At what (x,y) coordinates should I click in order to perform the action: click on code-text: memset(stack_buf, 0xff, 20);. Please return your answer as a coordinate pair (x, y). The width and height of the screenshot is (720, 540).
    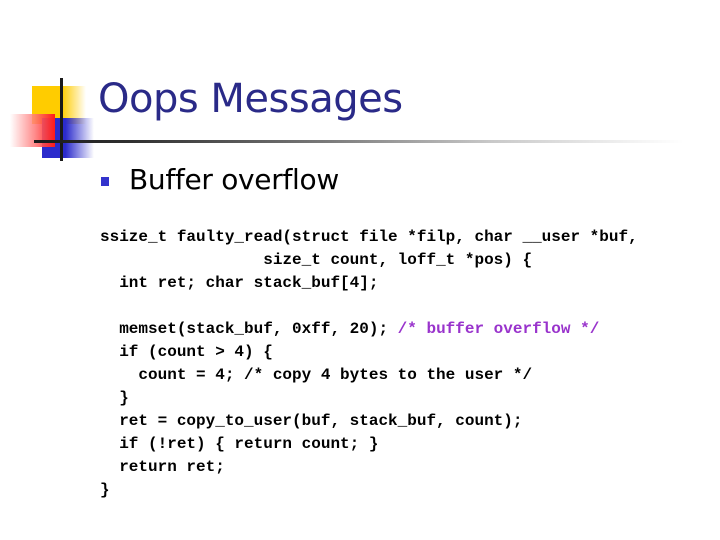
    Looking at the image, I should click on (258, 329).